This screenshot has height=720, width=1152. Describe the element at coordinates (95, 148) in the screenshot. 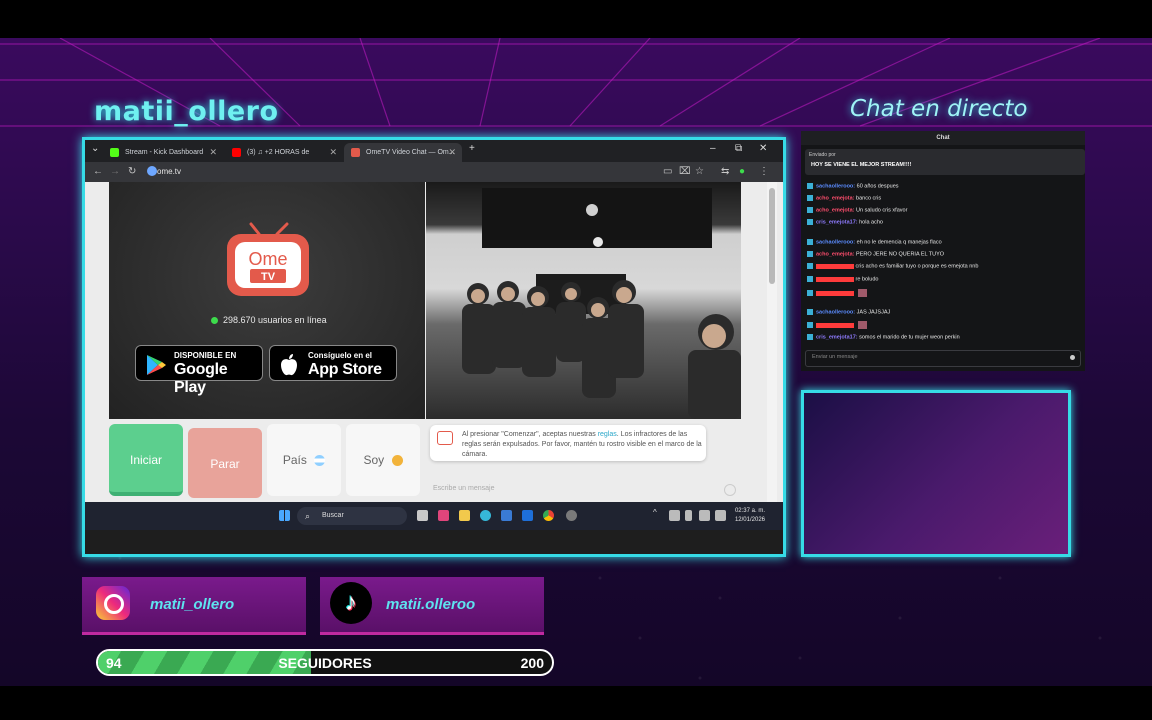

I see `tab-list-chevron-icon: ⌄` at that location.